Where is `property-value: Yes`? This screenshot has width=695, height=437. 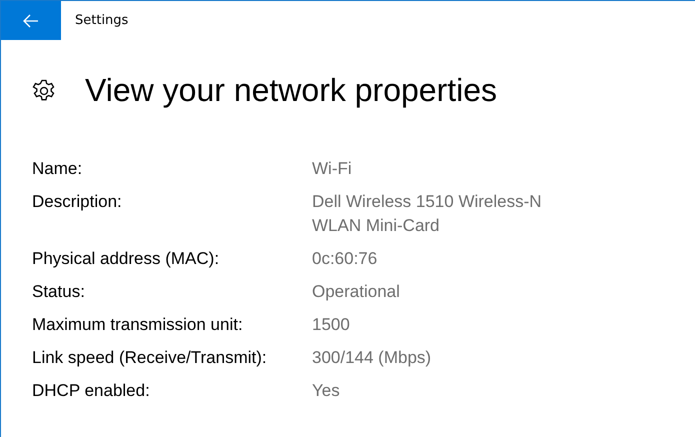
property-value: Yes is located at coordinates (326, 391).